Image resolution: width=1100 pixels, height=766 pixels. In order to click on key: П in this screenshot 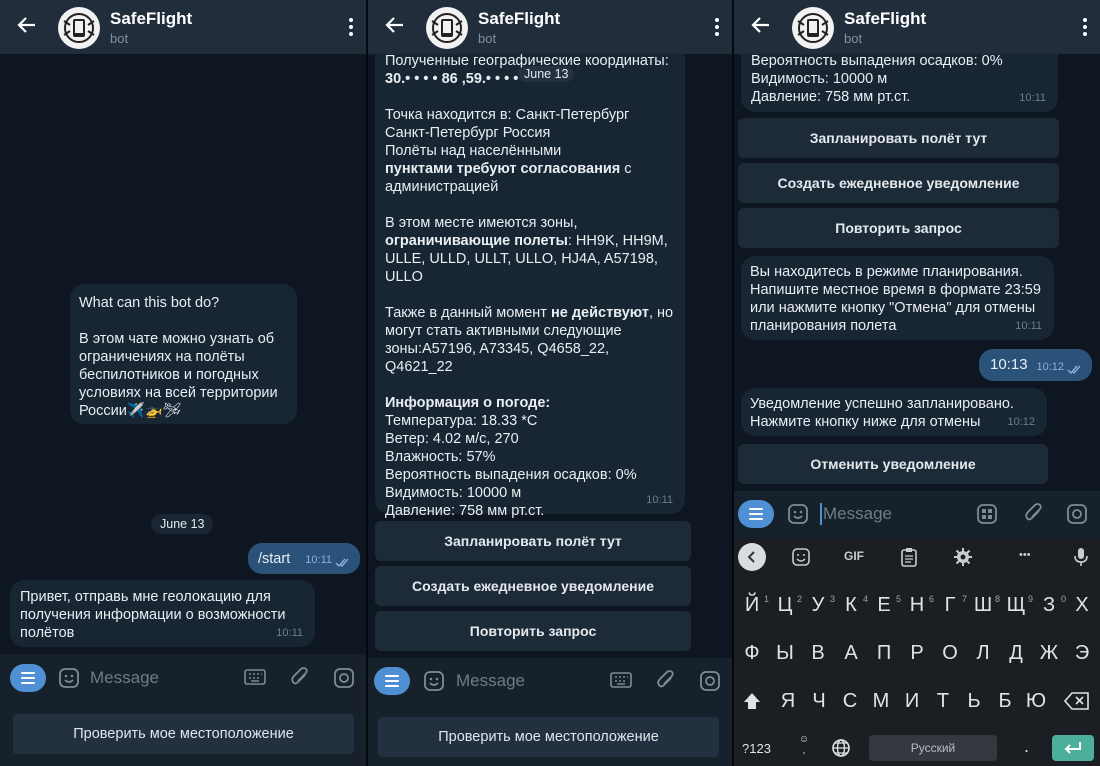, I will do `click(884, 653)`.